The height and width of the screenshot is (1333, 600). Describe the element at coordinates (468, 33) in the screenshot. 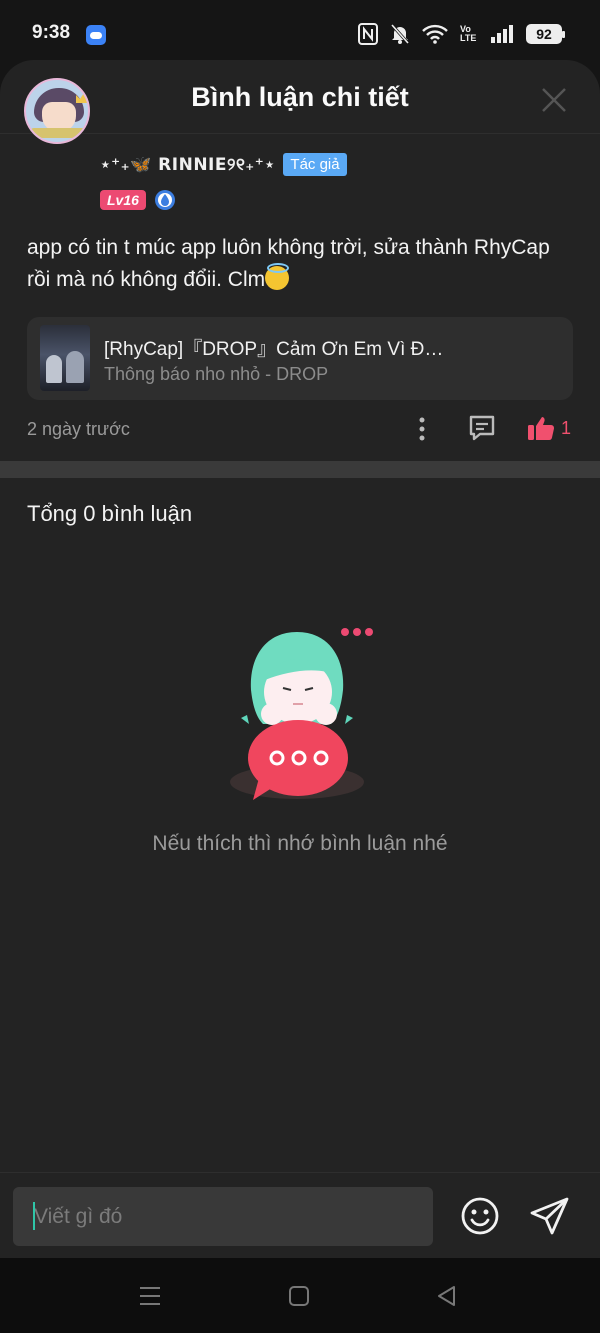

I see `volte-label: Vo LTE` at that location.